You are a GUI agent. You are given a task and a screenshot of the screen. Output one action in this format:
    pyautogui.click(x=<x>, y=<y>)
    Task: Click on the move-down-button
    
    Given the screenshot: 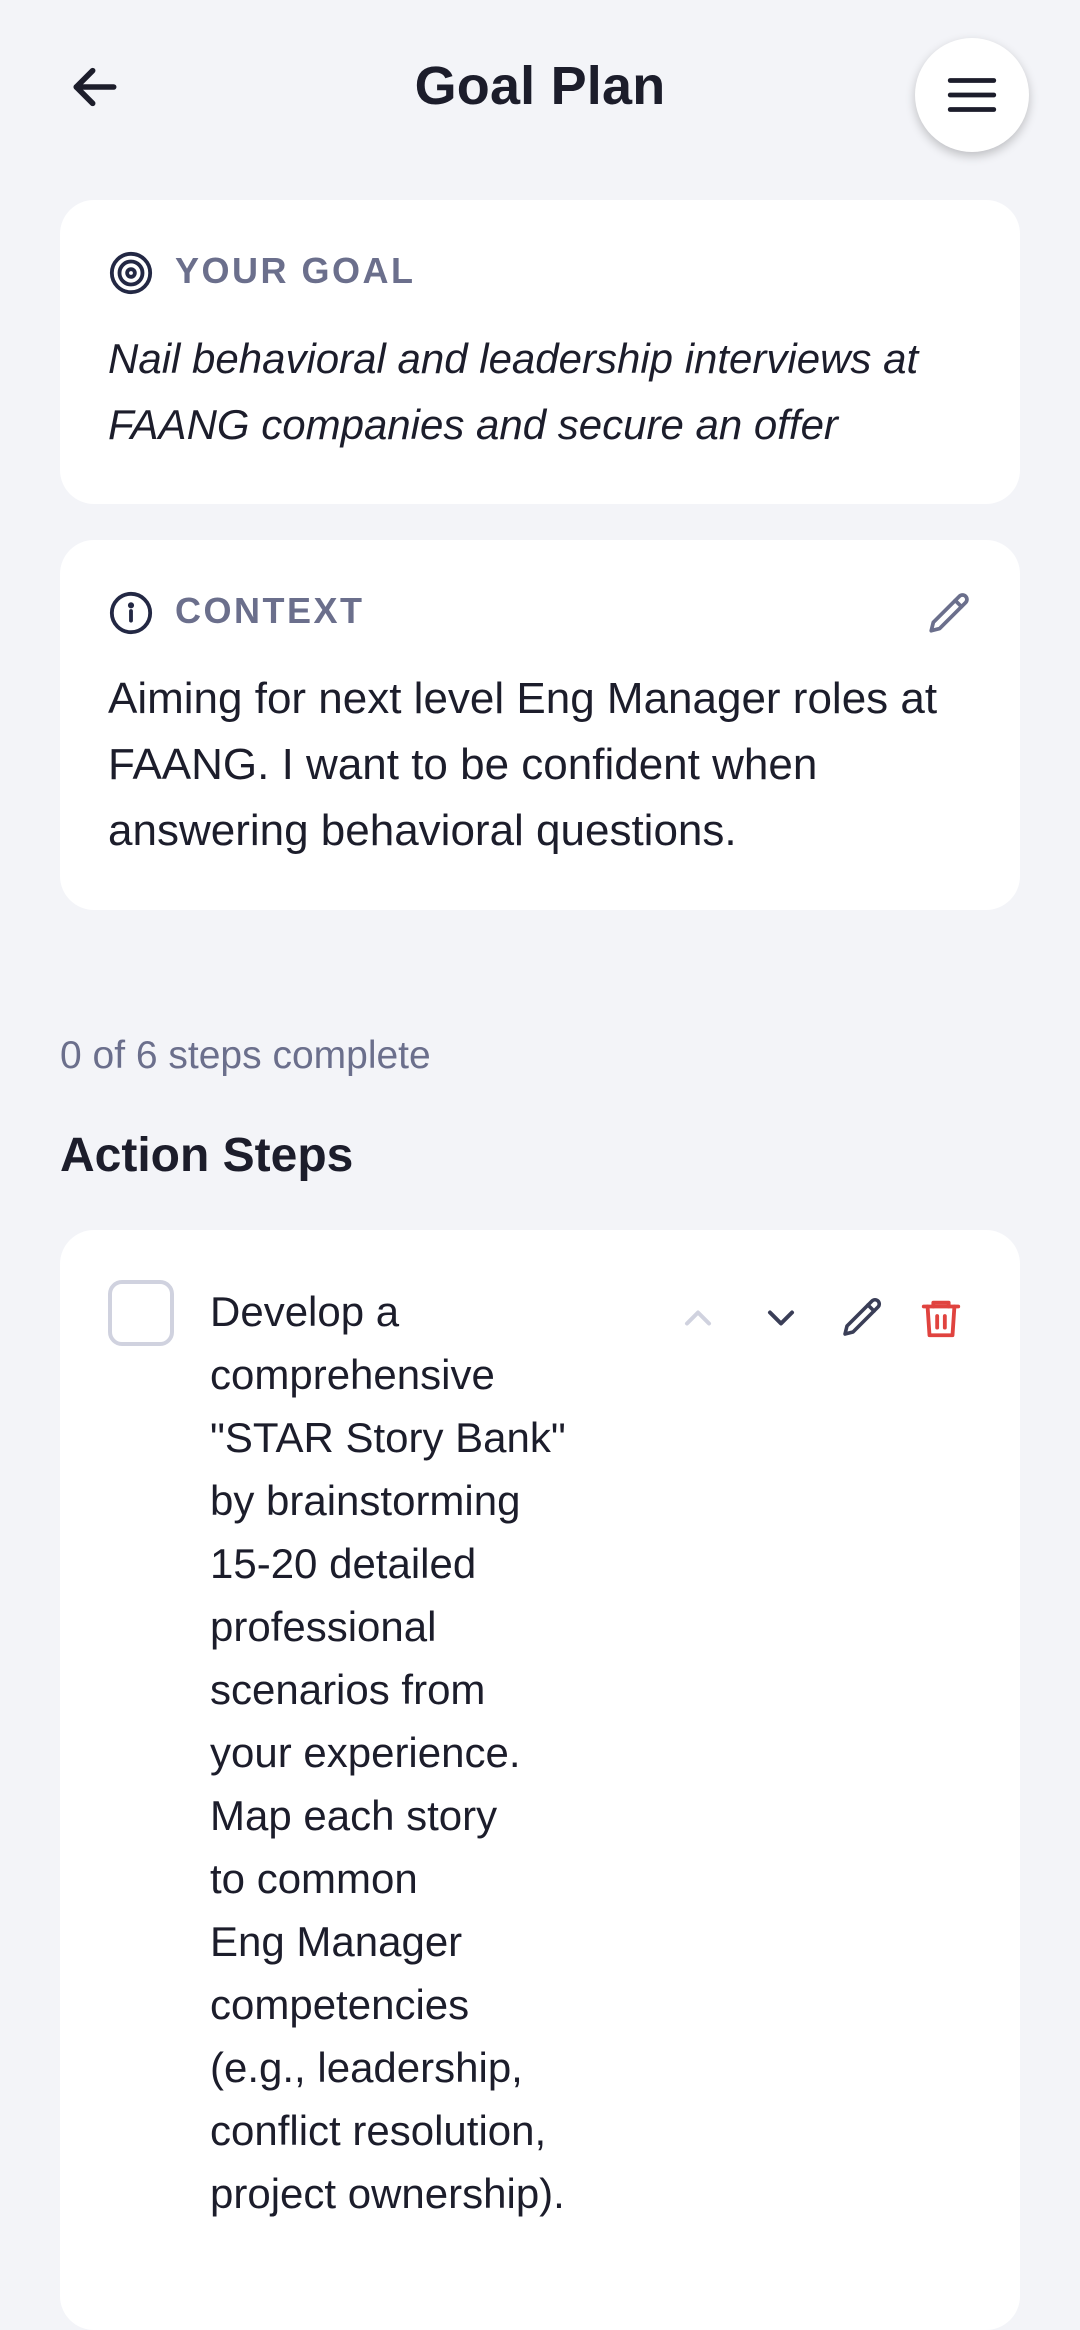 What is the action you would take?
    pyautogui.click(x=781, y=1318)
    